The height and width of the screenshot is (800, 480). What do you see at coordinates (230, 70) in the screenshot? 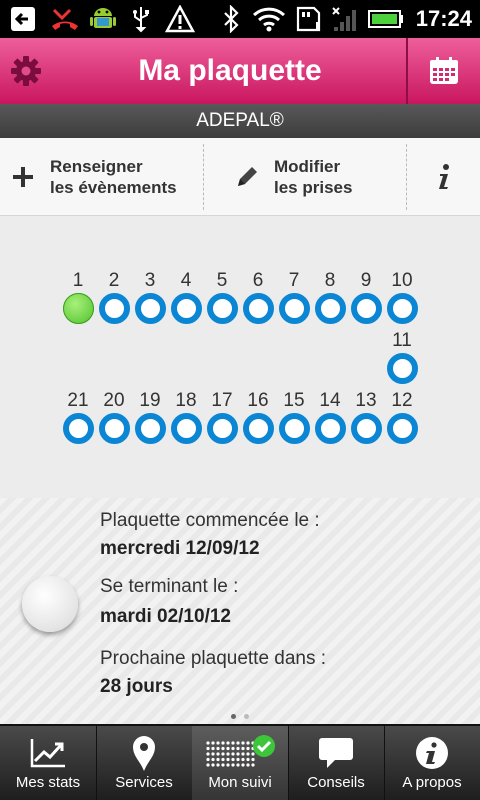
I see `page-title: Ma plaquette` at bounding box center [230, 70].